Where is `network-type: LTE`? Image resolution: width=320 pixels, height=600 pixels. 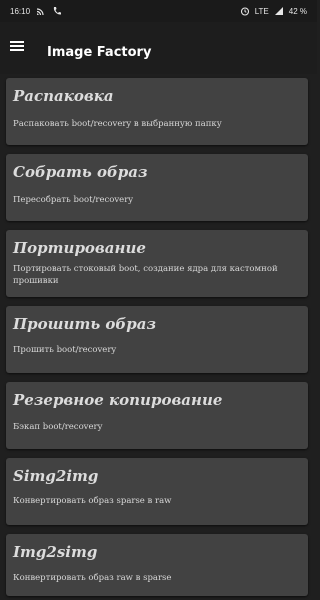
network-type: LTE is located at coordinates (261, 11).